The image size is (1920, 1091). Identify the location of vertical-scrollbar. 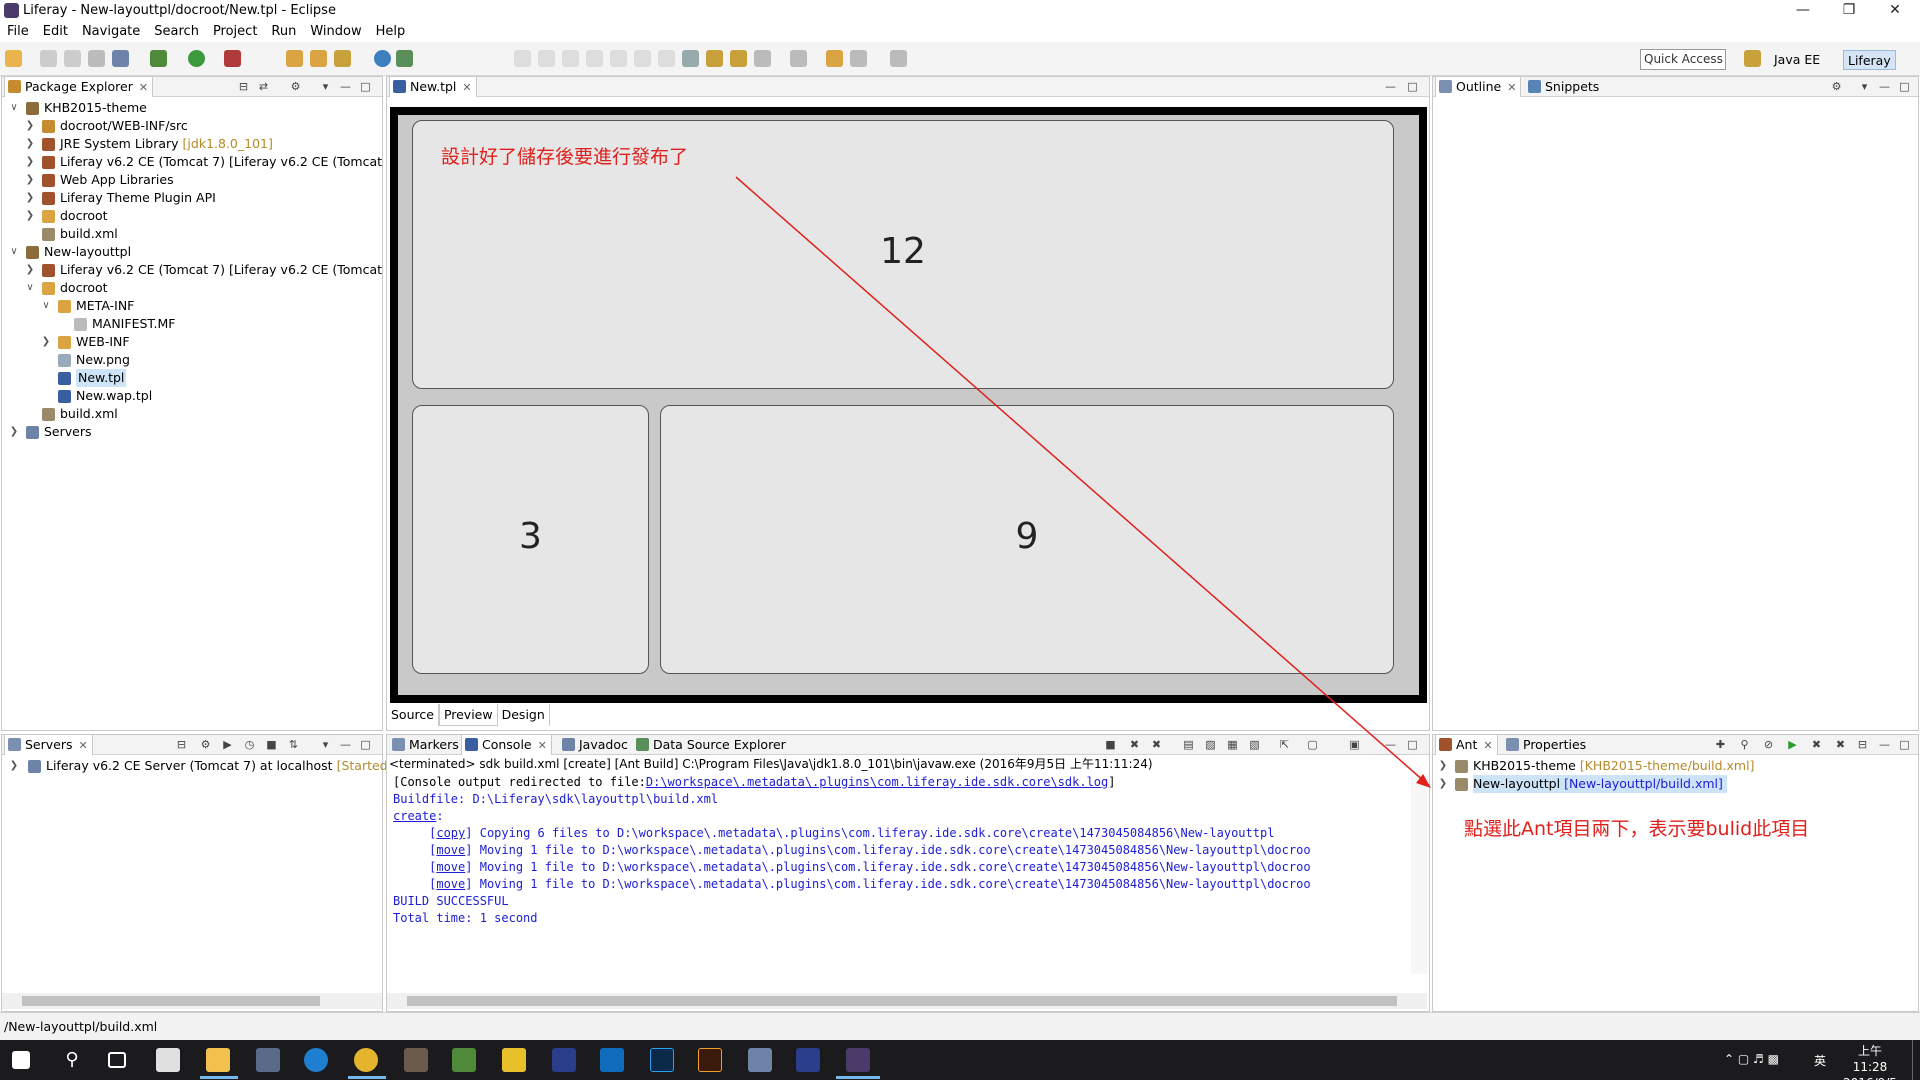
(1419, 874).